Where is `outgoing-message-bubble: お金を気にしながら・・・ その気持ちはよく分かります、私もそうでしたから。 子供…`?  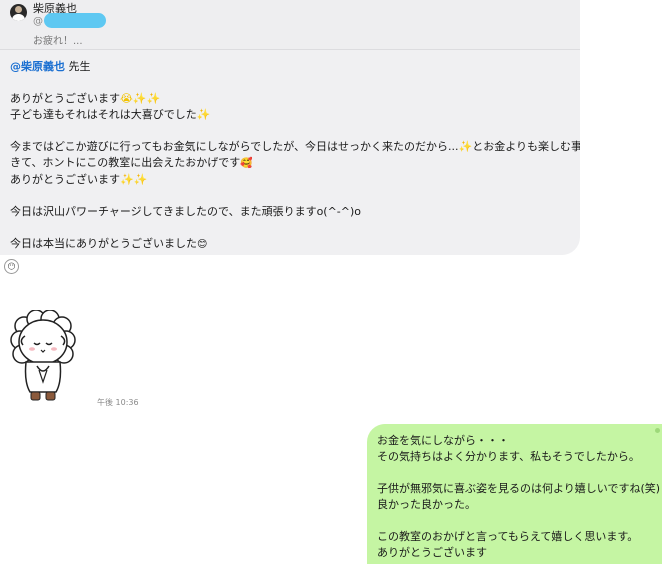
outgoing-message-bubble: お金を気にしながら・・・ その気持ちはよく分かります、私もそうでしたから。 子供… is located at coordinates (514, 494).